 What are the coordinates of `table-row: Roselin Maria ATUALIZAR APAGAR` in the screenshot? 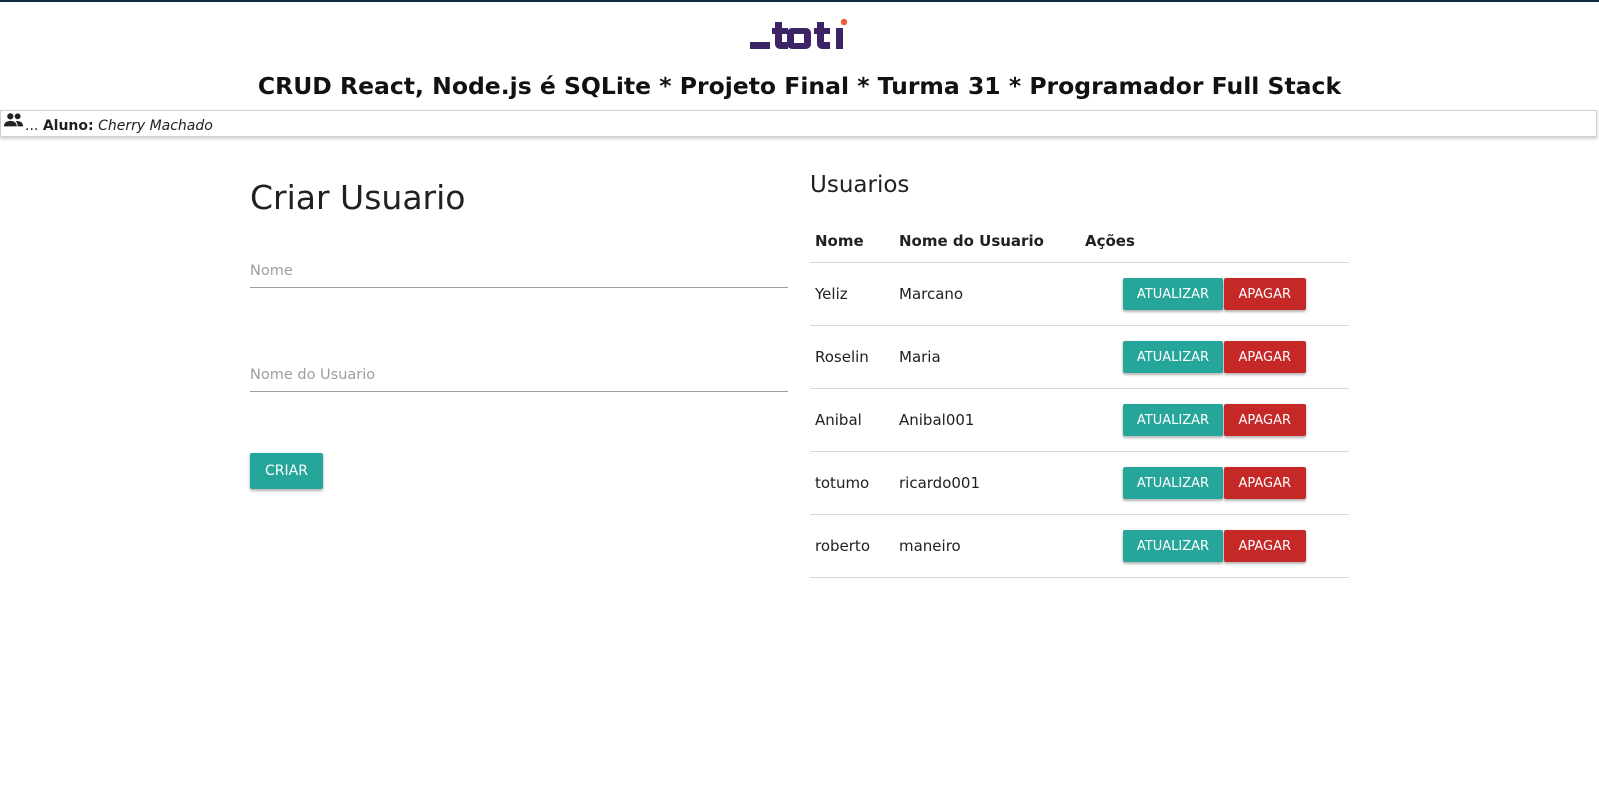 It's located at (1079, 357).